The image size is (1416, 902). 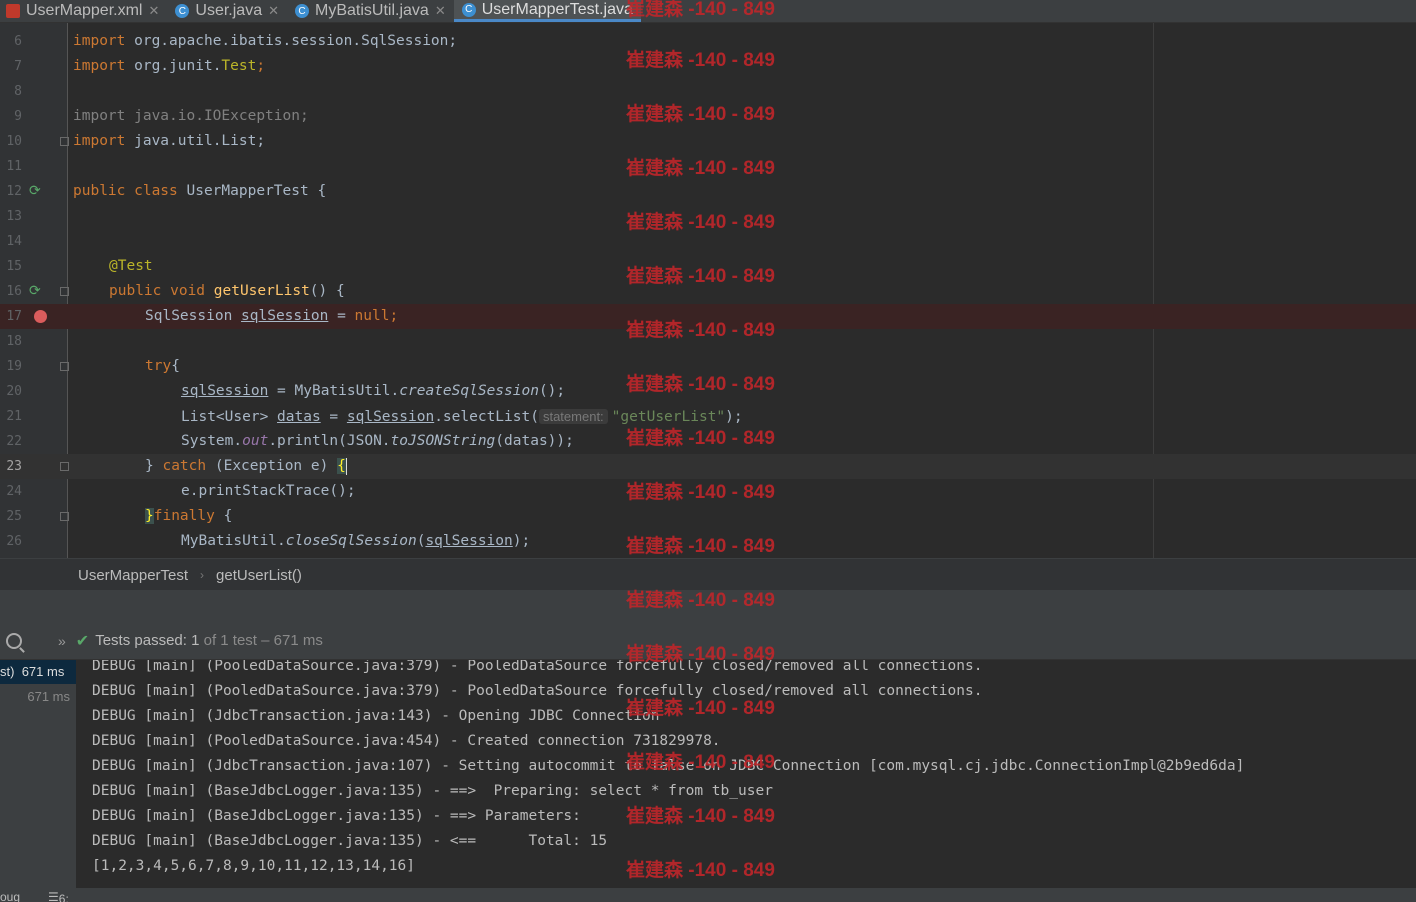 I want to click on code-line: 8, so click(x=708, y=91).